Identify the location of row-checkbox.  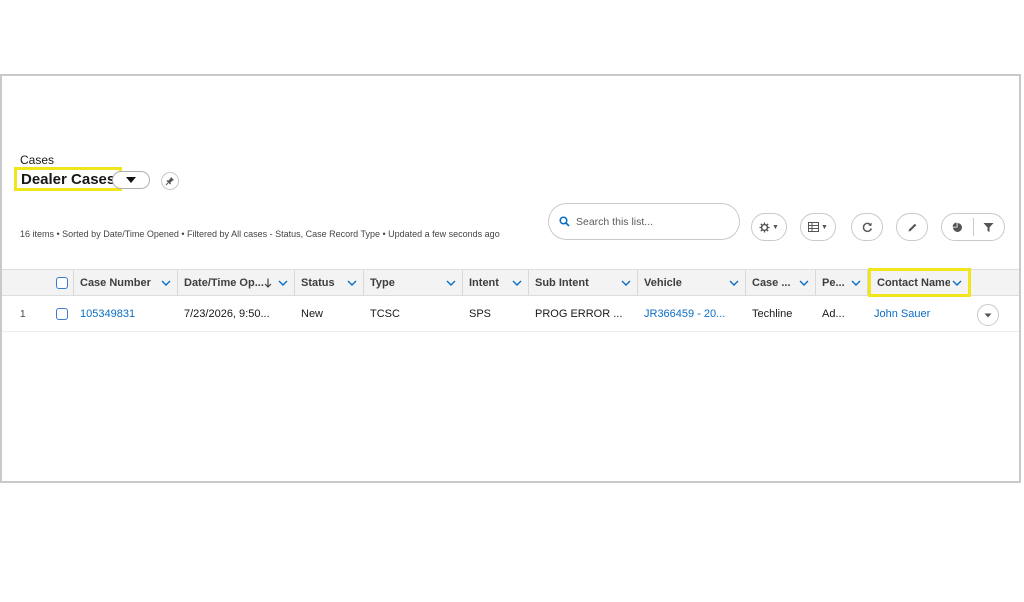
(62, 314).